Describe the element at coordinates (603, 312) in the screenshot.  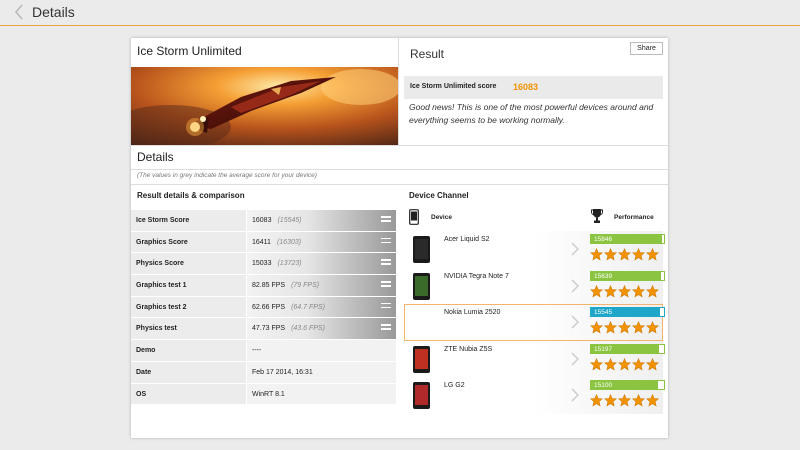
I see `device-score: 15545` at that location.